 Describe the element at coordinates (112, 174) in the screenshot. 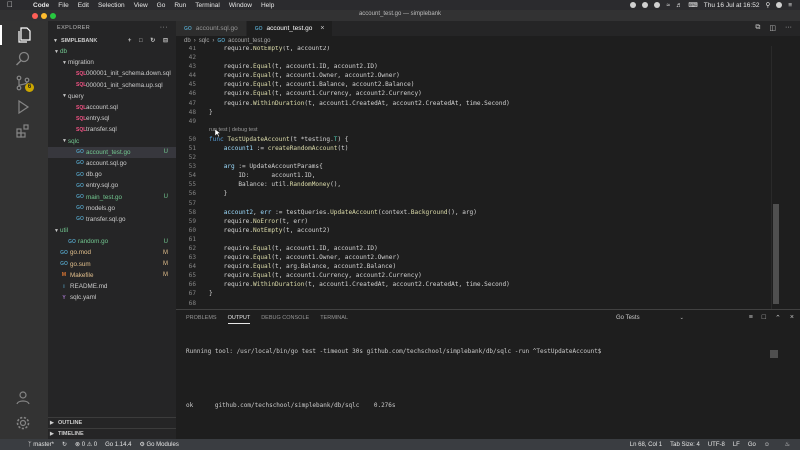

I see `file-item: GO db.go` at that location.